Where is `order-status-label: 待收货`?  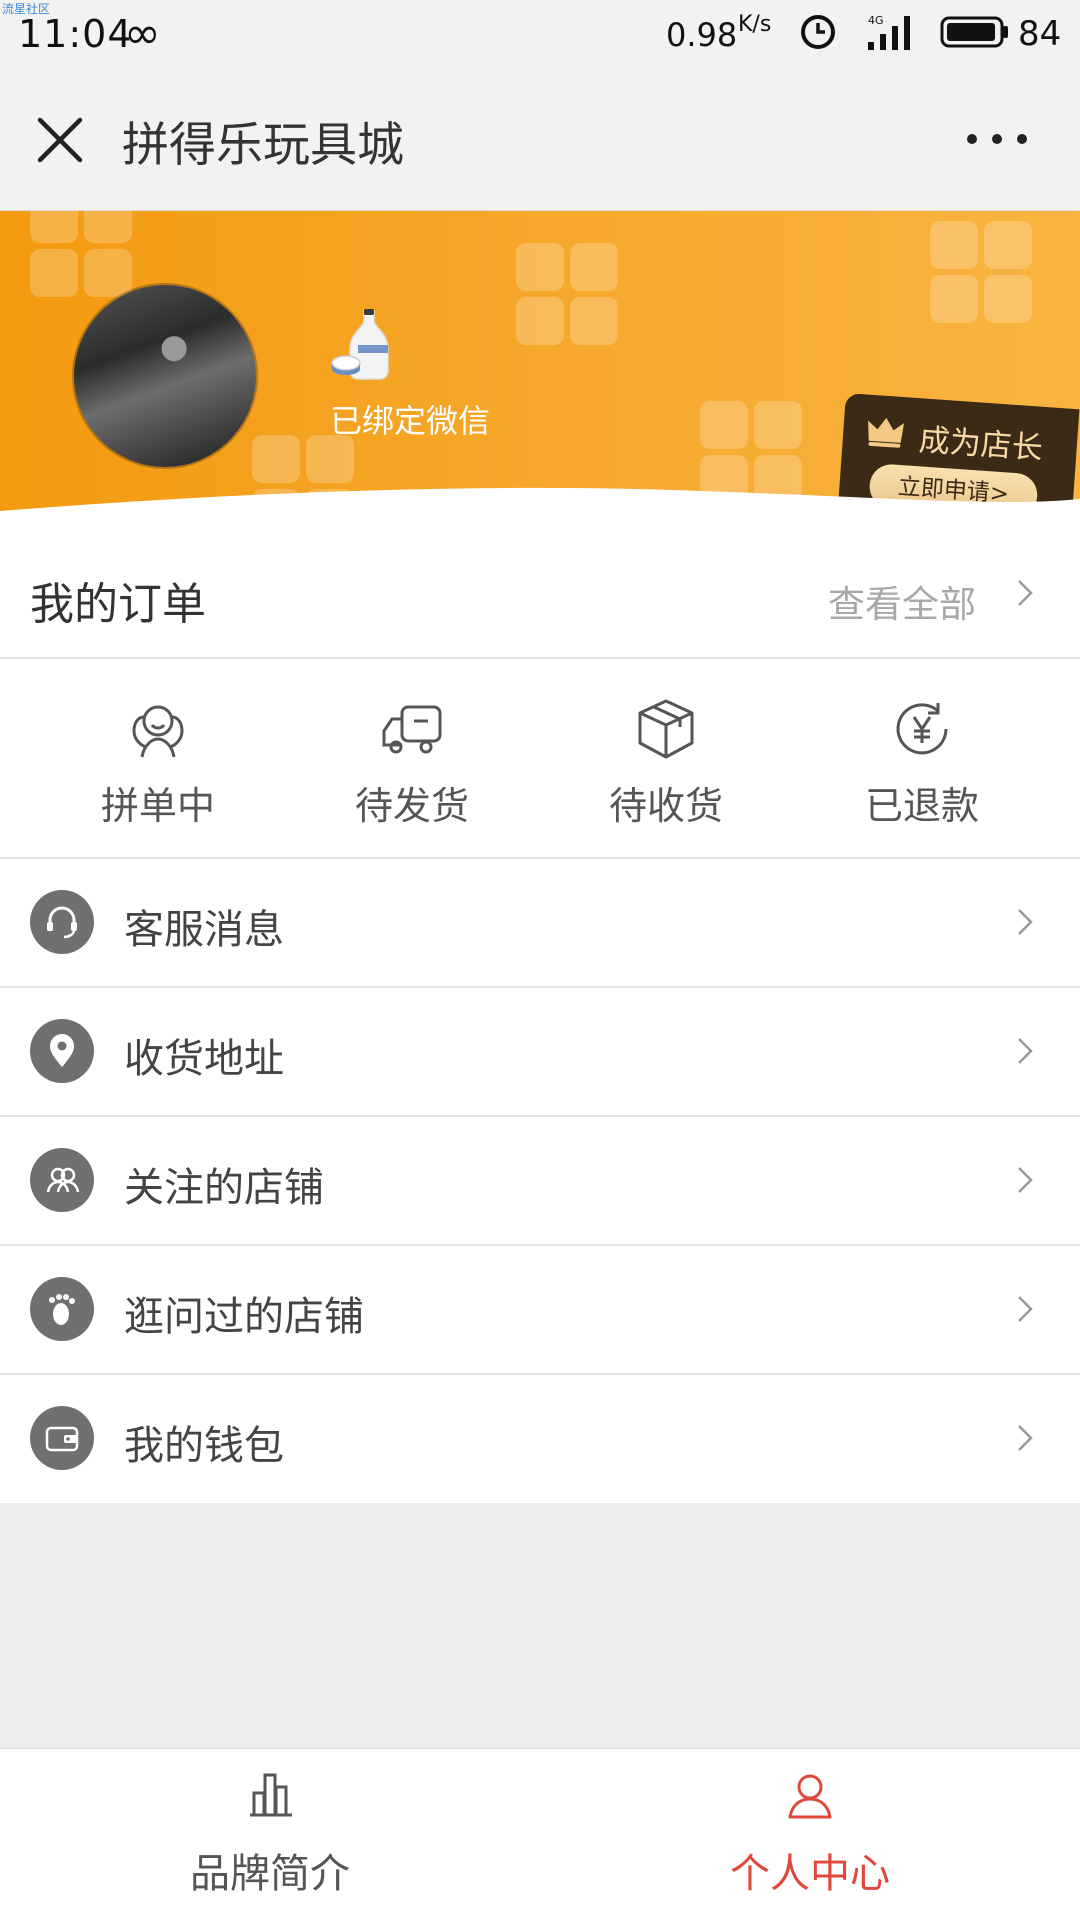
order-status-label: 待收货 is located at coordinates (665, 806).